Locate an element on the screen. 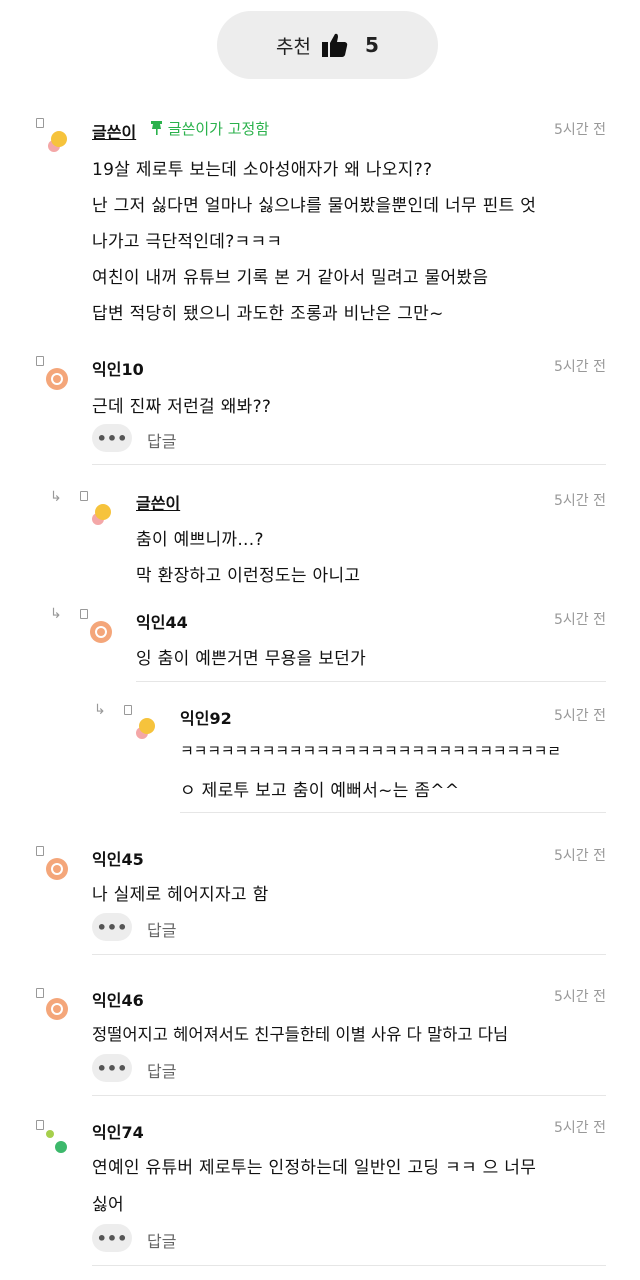 The height and width of the screenshot is (1280, 640). comment-author: 익인10 is located at coordinates (118, 368).